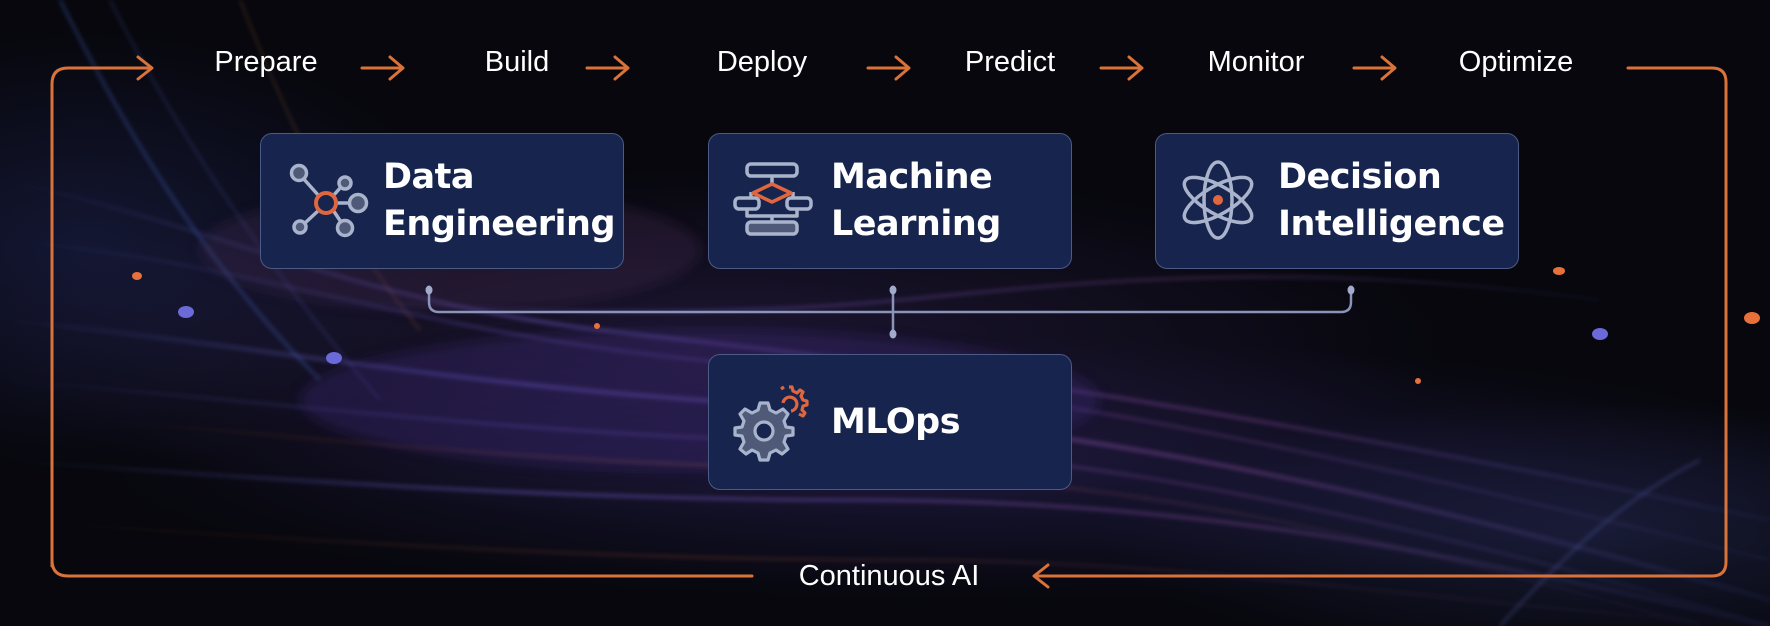 The height and width of the screenshot is (626, 1770). What do you see at coordinates (266, 62) in the screenshot?
I see `step-prepare: Prepare` at bounding box center [266, 62].